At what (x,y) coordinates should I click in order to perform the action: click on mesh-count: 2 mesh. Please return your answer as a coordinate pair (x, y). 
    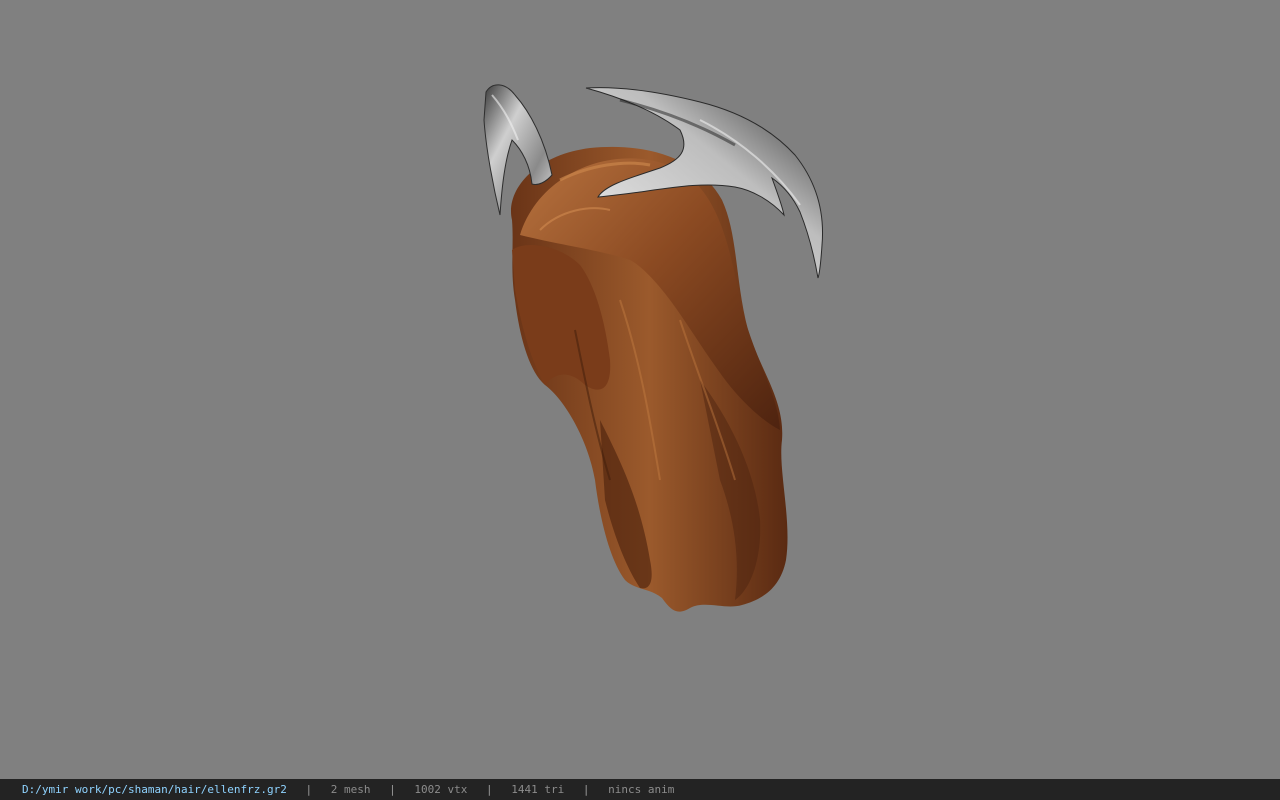
    Looking at the image, I should click on (350, 789).